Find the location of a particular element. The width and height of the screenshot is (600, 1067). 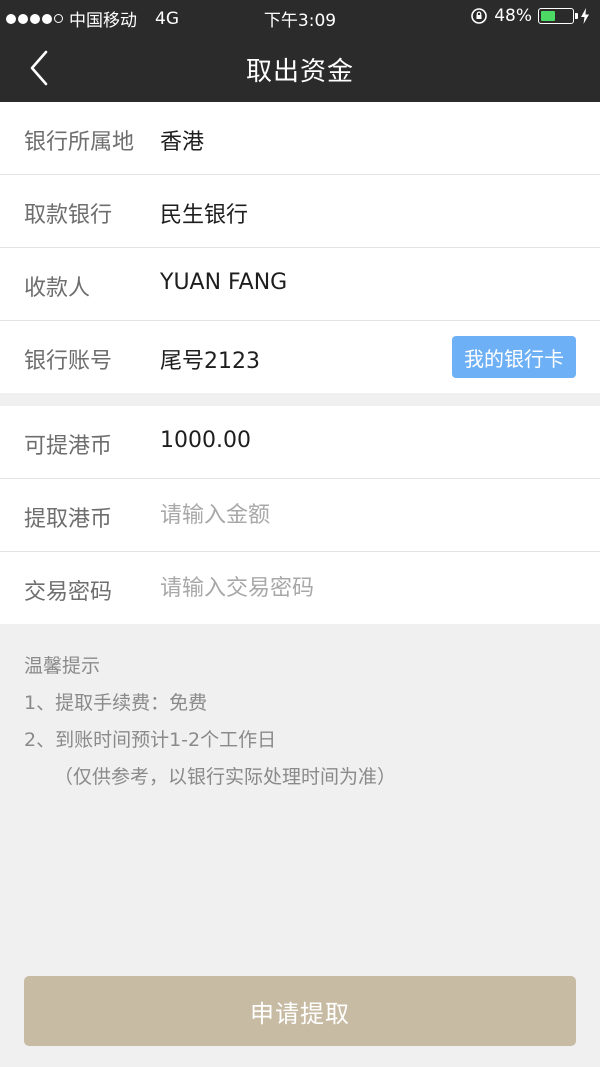

charging-bolt-icon is located at coordinates (585, 16).